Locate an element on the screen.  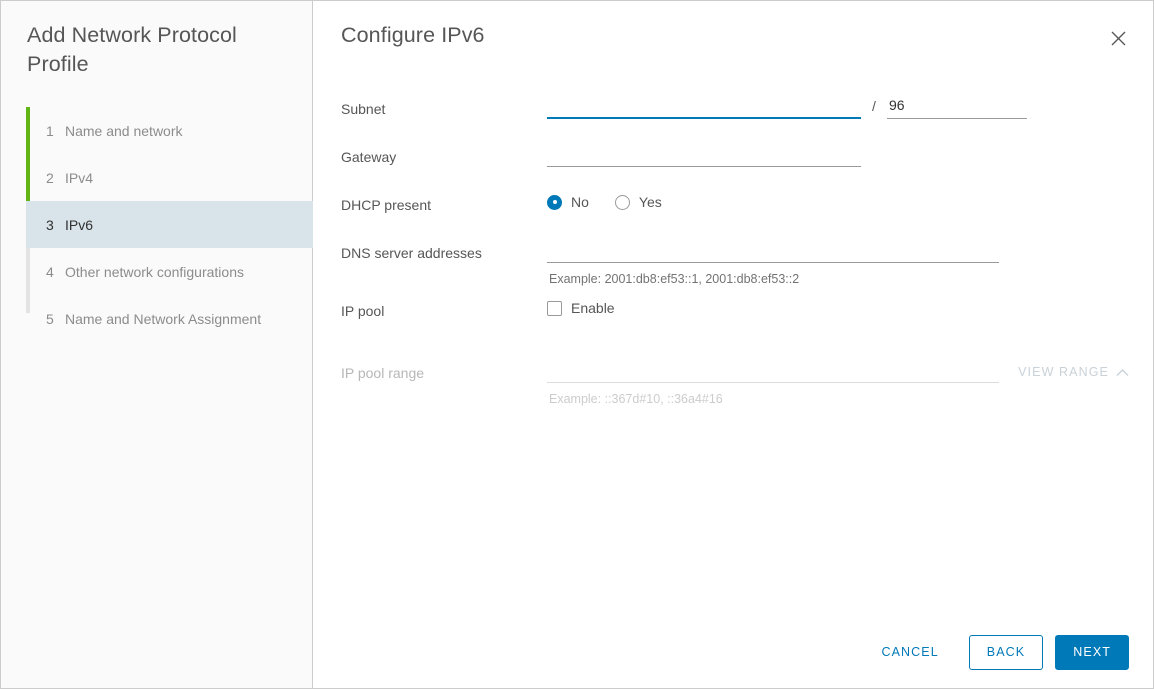
step-label: Other network configurations is located at coordinates (154, 271).